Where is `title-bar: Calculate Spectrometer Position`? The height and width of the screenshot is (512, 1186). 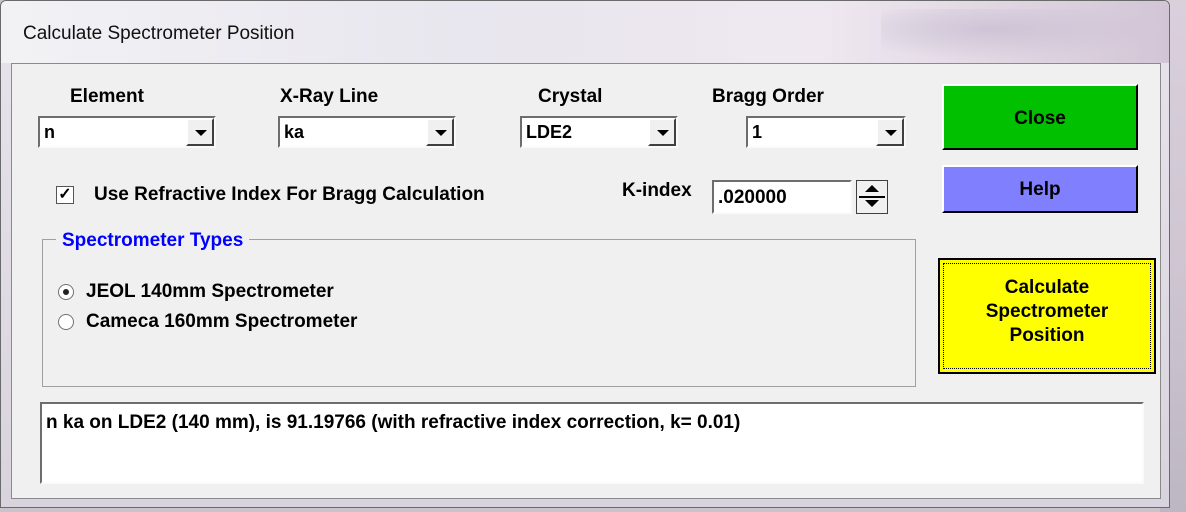 title-bar: Calculate Spectrometer Position is located at coordinates (585, 32).